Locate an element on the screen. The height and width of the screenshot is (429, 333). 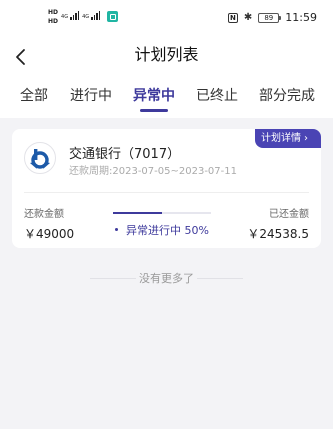
status-bar: HD HD 4G 4G N ✱ 89 11:59 is located at coordinates (166, 19).